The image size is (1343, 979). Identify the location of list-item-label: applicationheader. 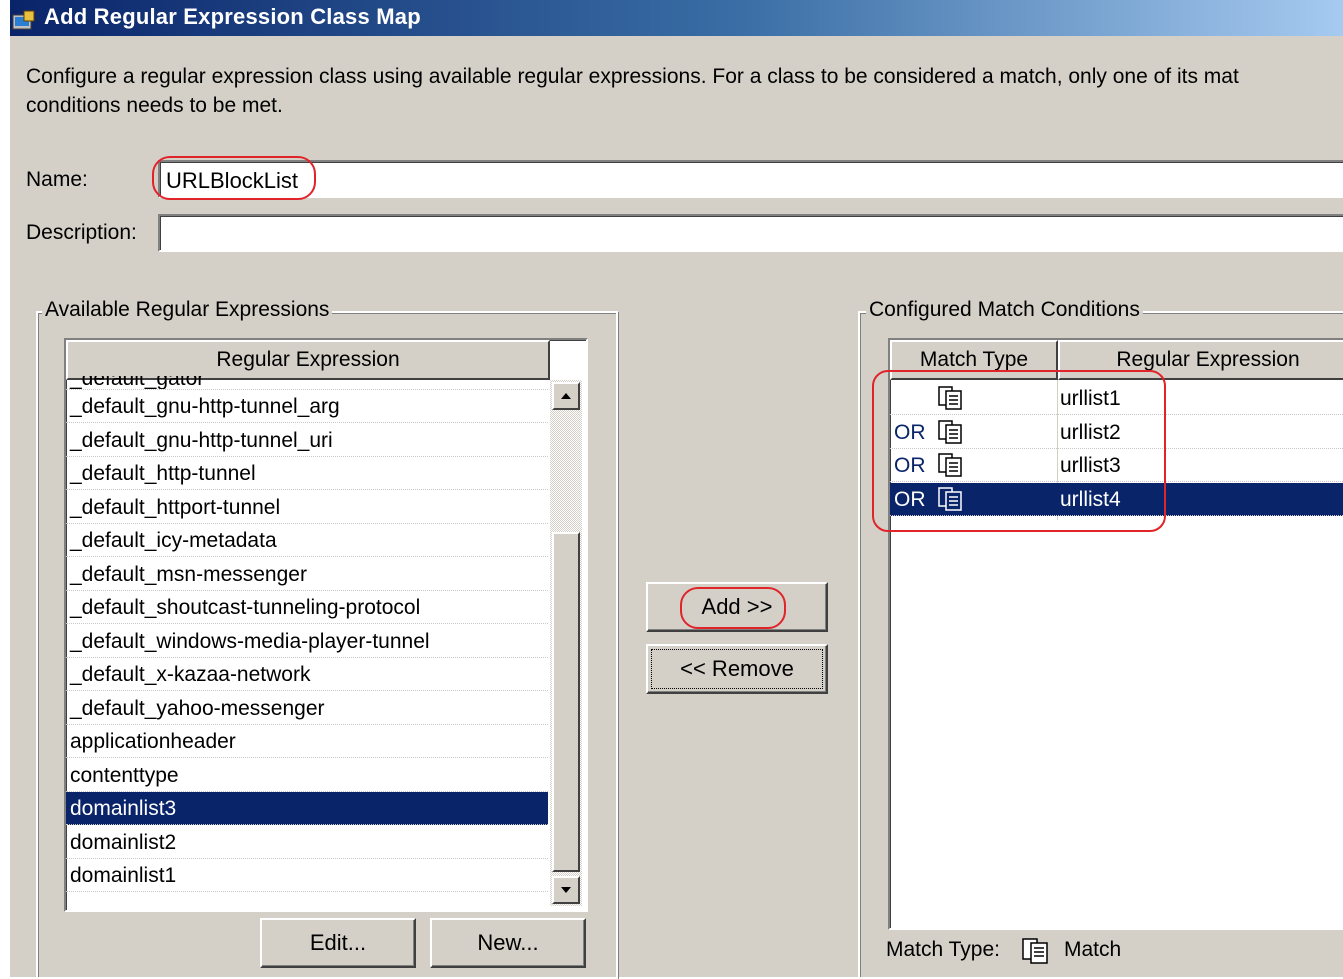
(153, 741).